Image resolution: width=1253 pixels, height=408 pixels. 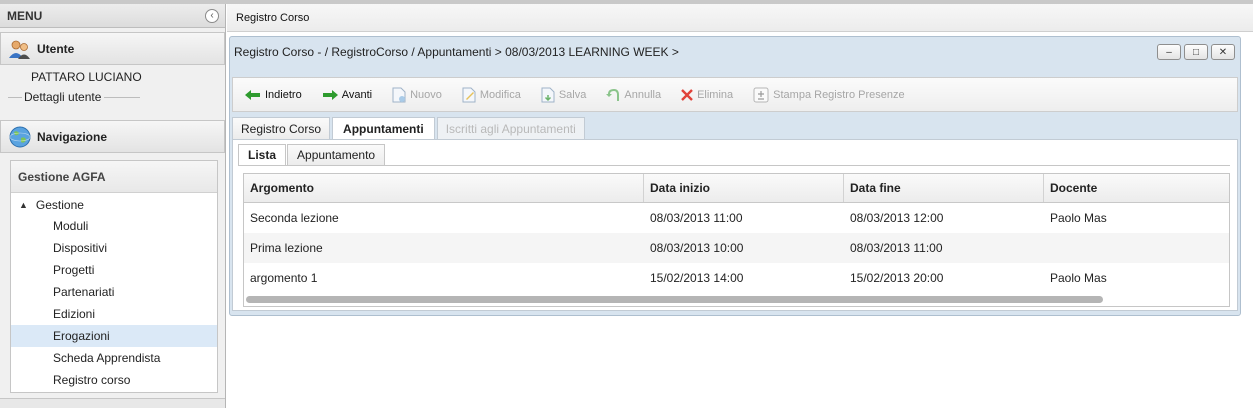 I want to click on user-section-header: Utente, so click(x=112, y=48).